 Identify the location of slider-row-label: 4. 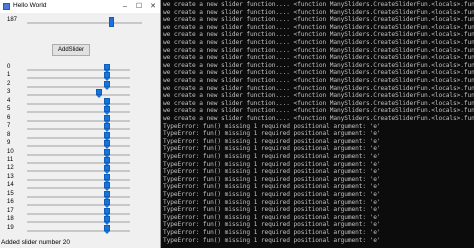
(9, 100).